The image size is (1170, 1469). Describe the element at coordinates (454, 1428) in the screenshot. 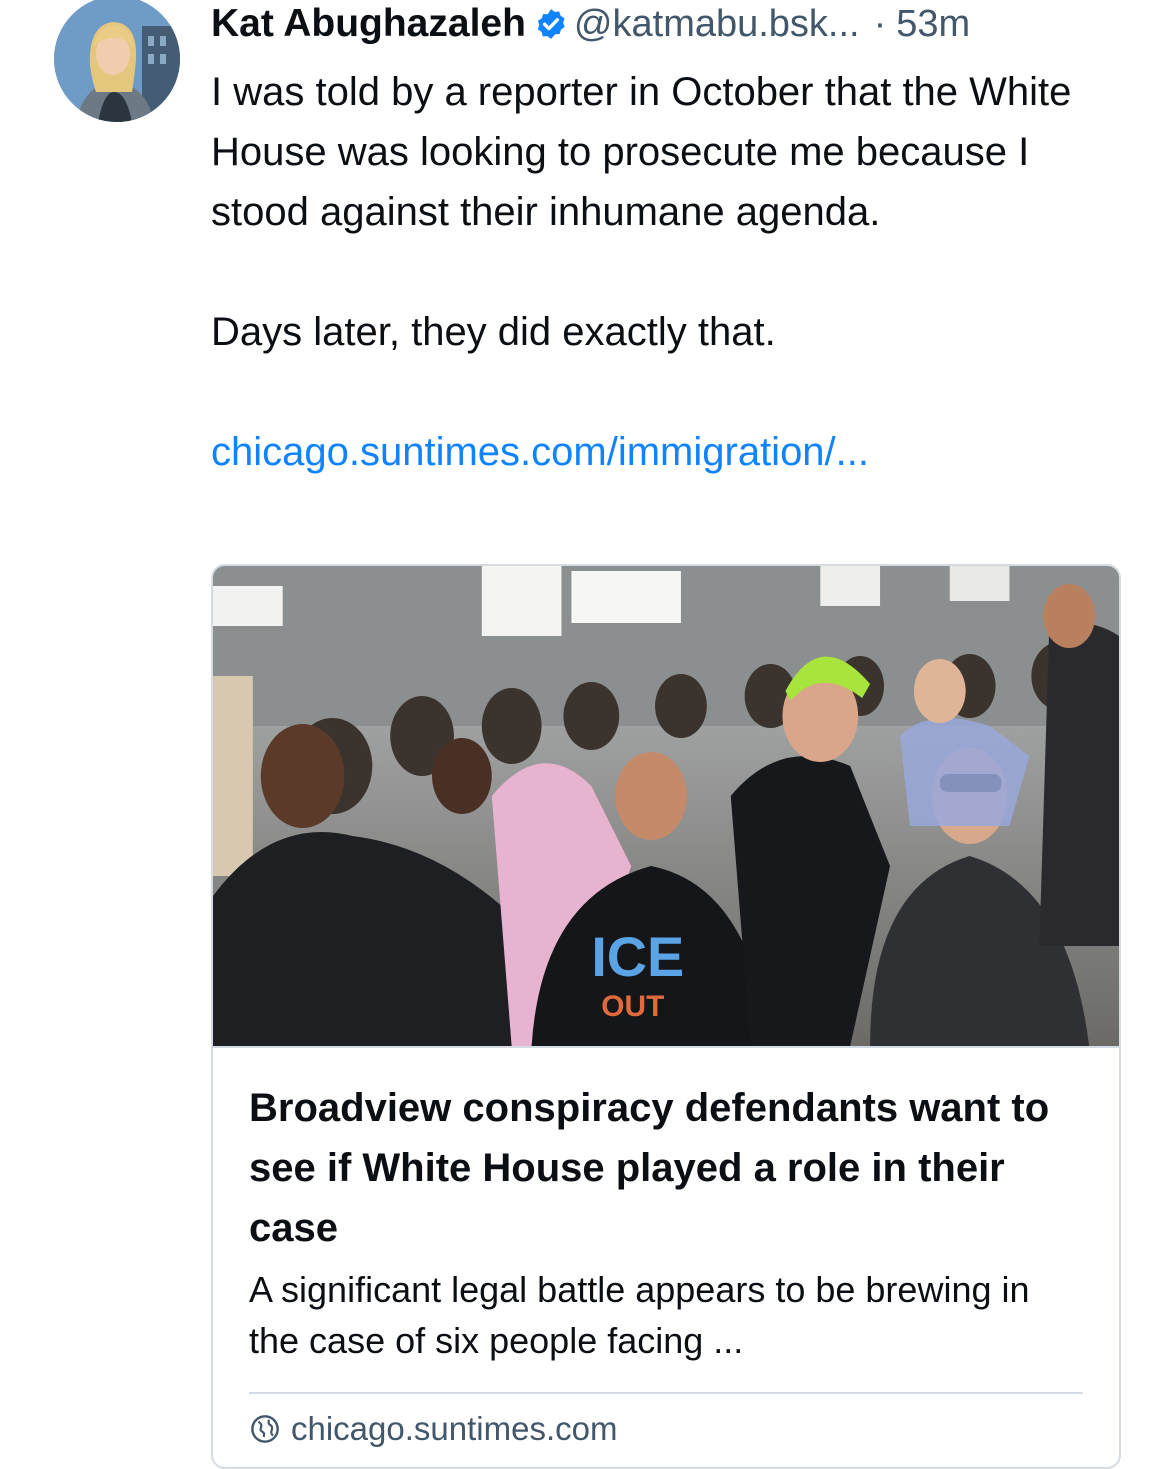

I see `embed-domain: chicago.suntimes.com` at that location.